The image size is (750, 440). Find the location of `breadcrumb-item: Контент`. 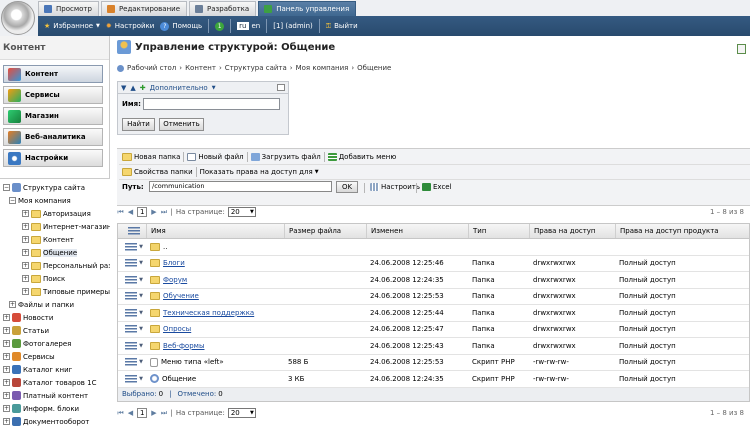

breadcrumb-item: Контент is located at coordinates (200, 68).